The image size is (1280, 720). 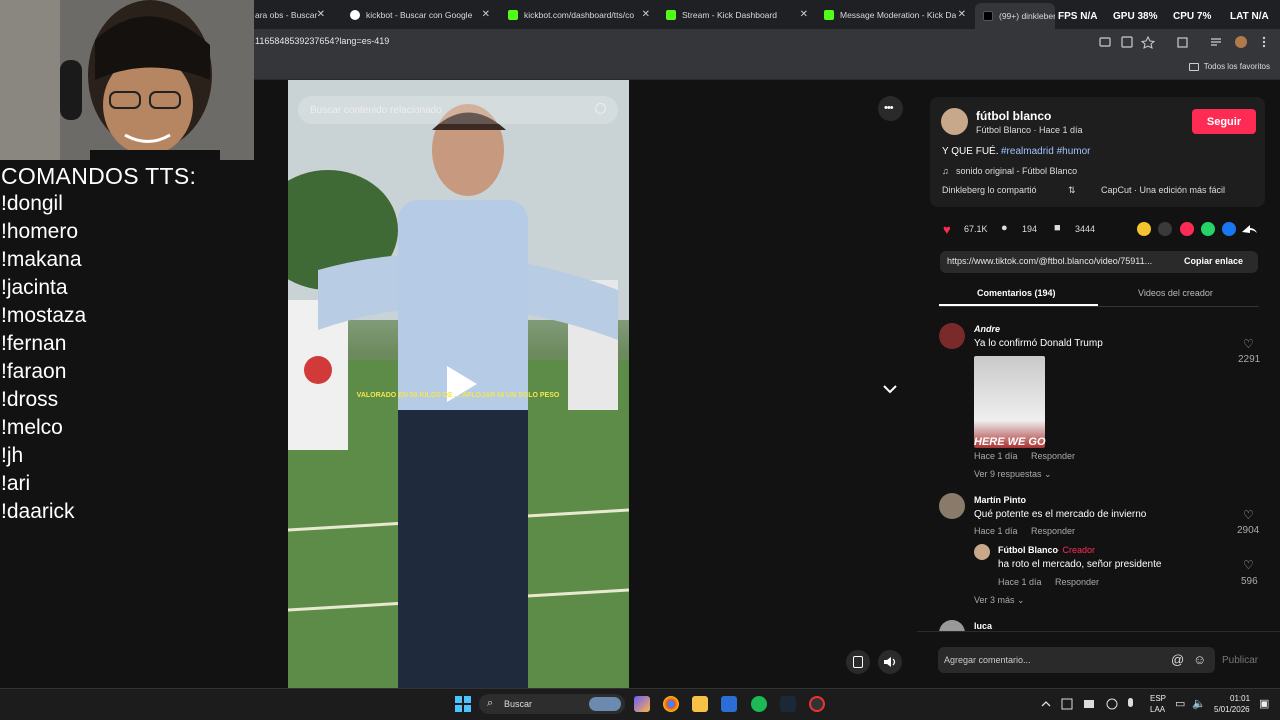 What do you see at coordinates (1182, 42) in the screenshot?
I see `browser-toolbar-icons` at bounding box center [1182, 42].